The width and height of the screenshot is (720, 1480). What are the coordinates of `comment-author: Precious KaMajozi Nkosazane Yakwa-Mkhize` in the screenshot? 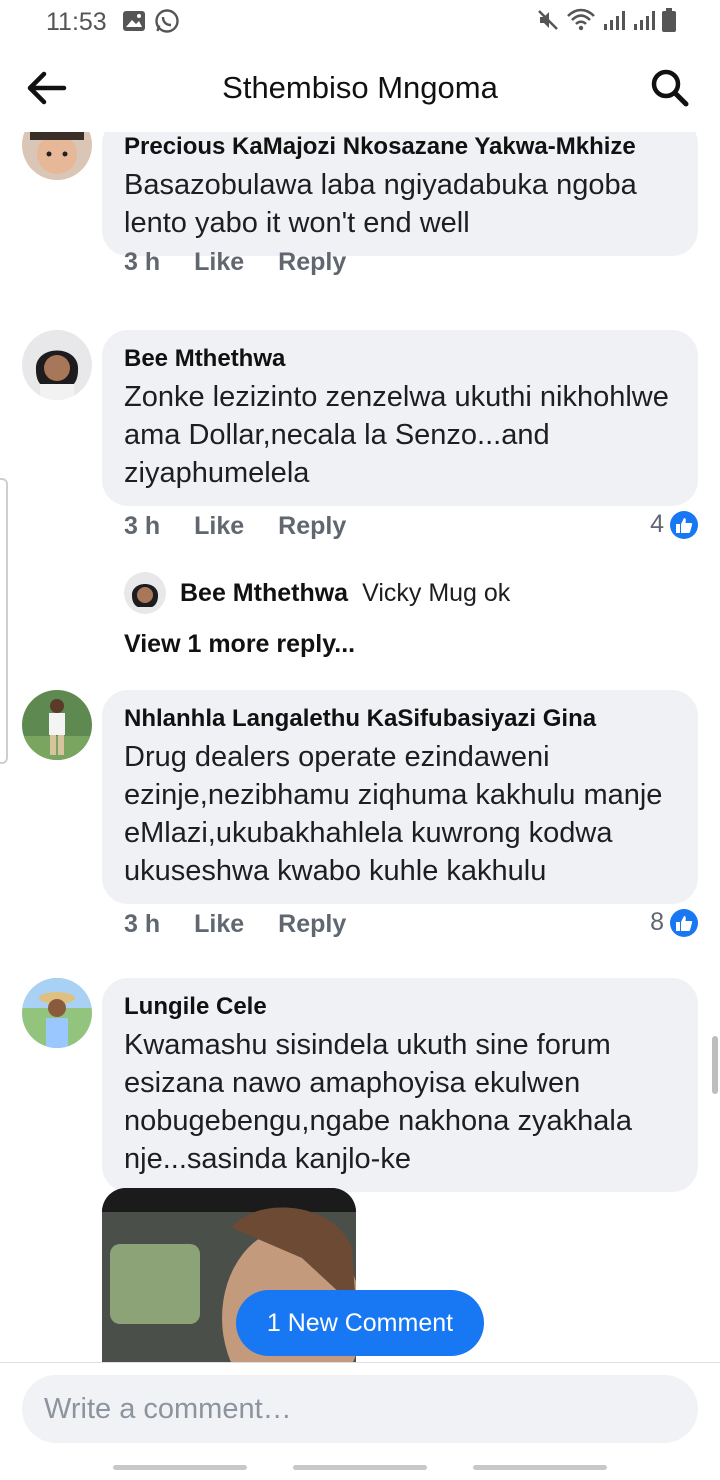 It's located at (401, 147).